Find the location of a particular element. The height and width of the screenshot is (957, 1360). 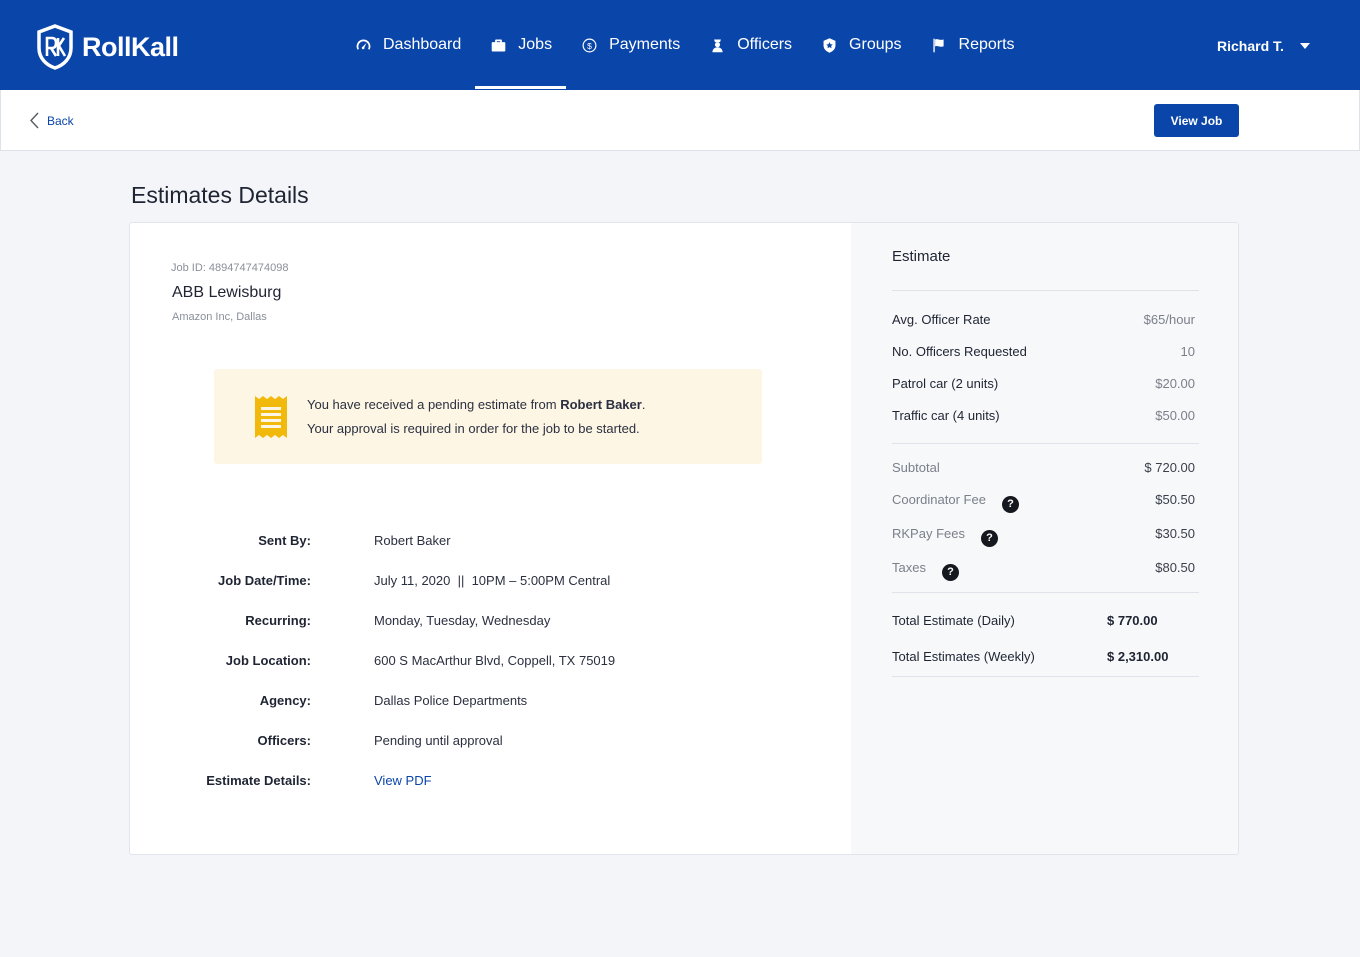

brand-name: RollKall is located at coordinates (130, 46).